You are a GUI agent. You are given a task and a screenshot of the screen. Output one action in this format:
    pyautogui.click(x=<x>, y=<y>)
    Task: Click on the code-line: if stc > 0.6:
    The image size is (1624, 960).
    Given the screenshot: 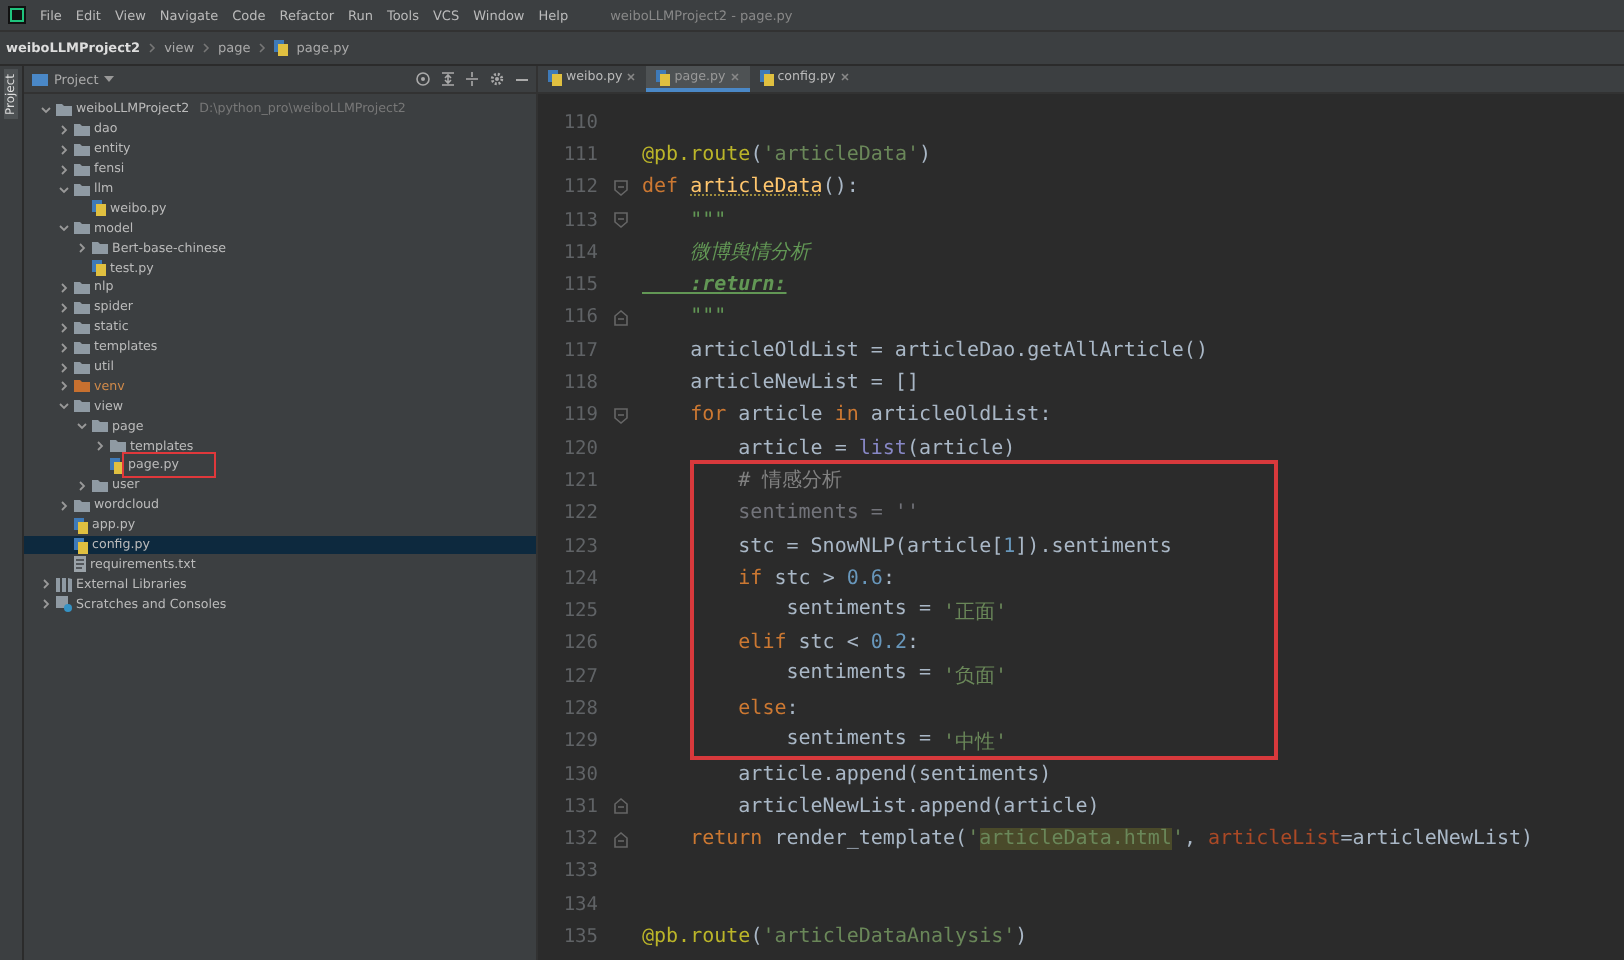 What is the action you would take?
    pyautogui.click(x=815, y=578)
    